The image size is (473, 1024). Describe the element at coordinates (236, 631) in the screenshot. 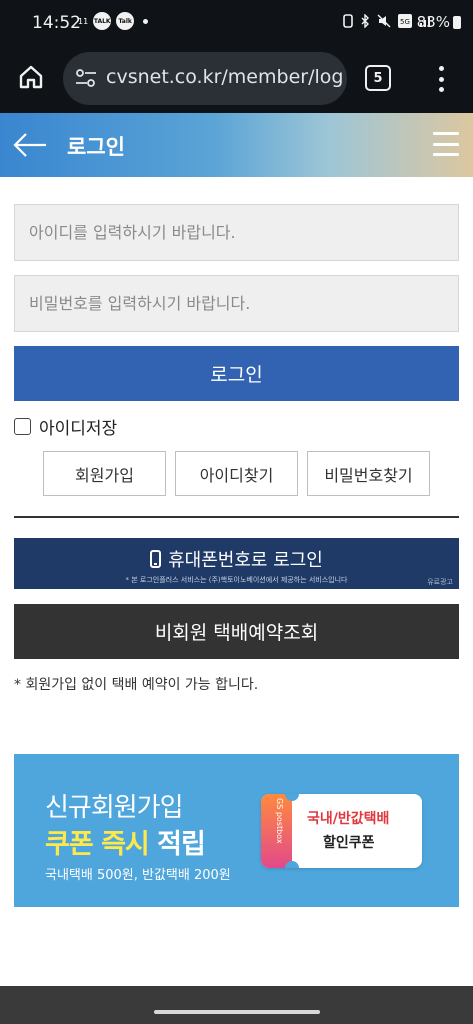

I see `guest-parcel-lookup-button: 비회원 택배예약조회` at that location.